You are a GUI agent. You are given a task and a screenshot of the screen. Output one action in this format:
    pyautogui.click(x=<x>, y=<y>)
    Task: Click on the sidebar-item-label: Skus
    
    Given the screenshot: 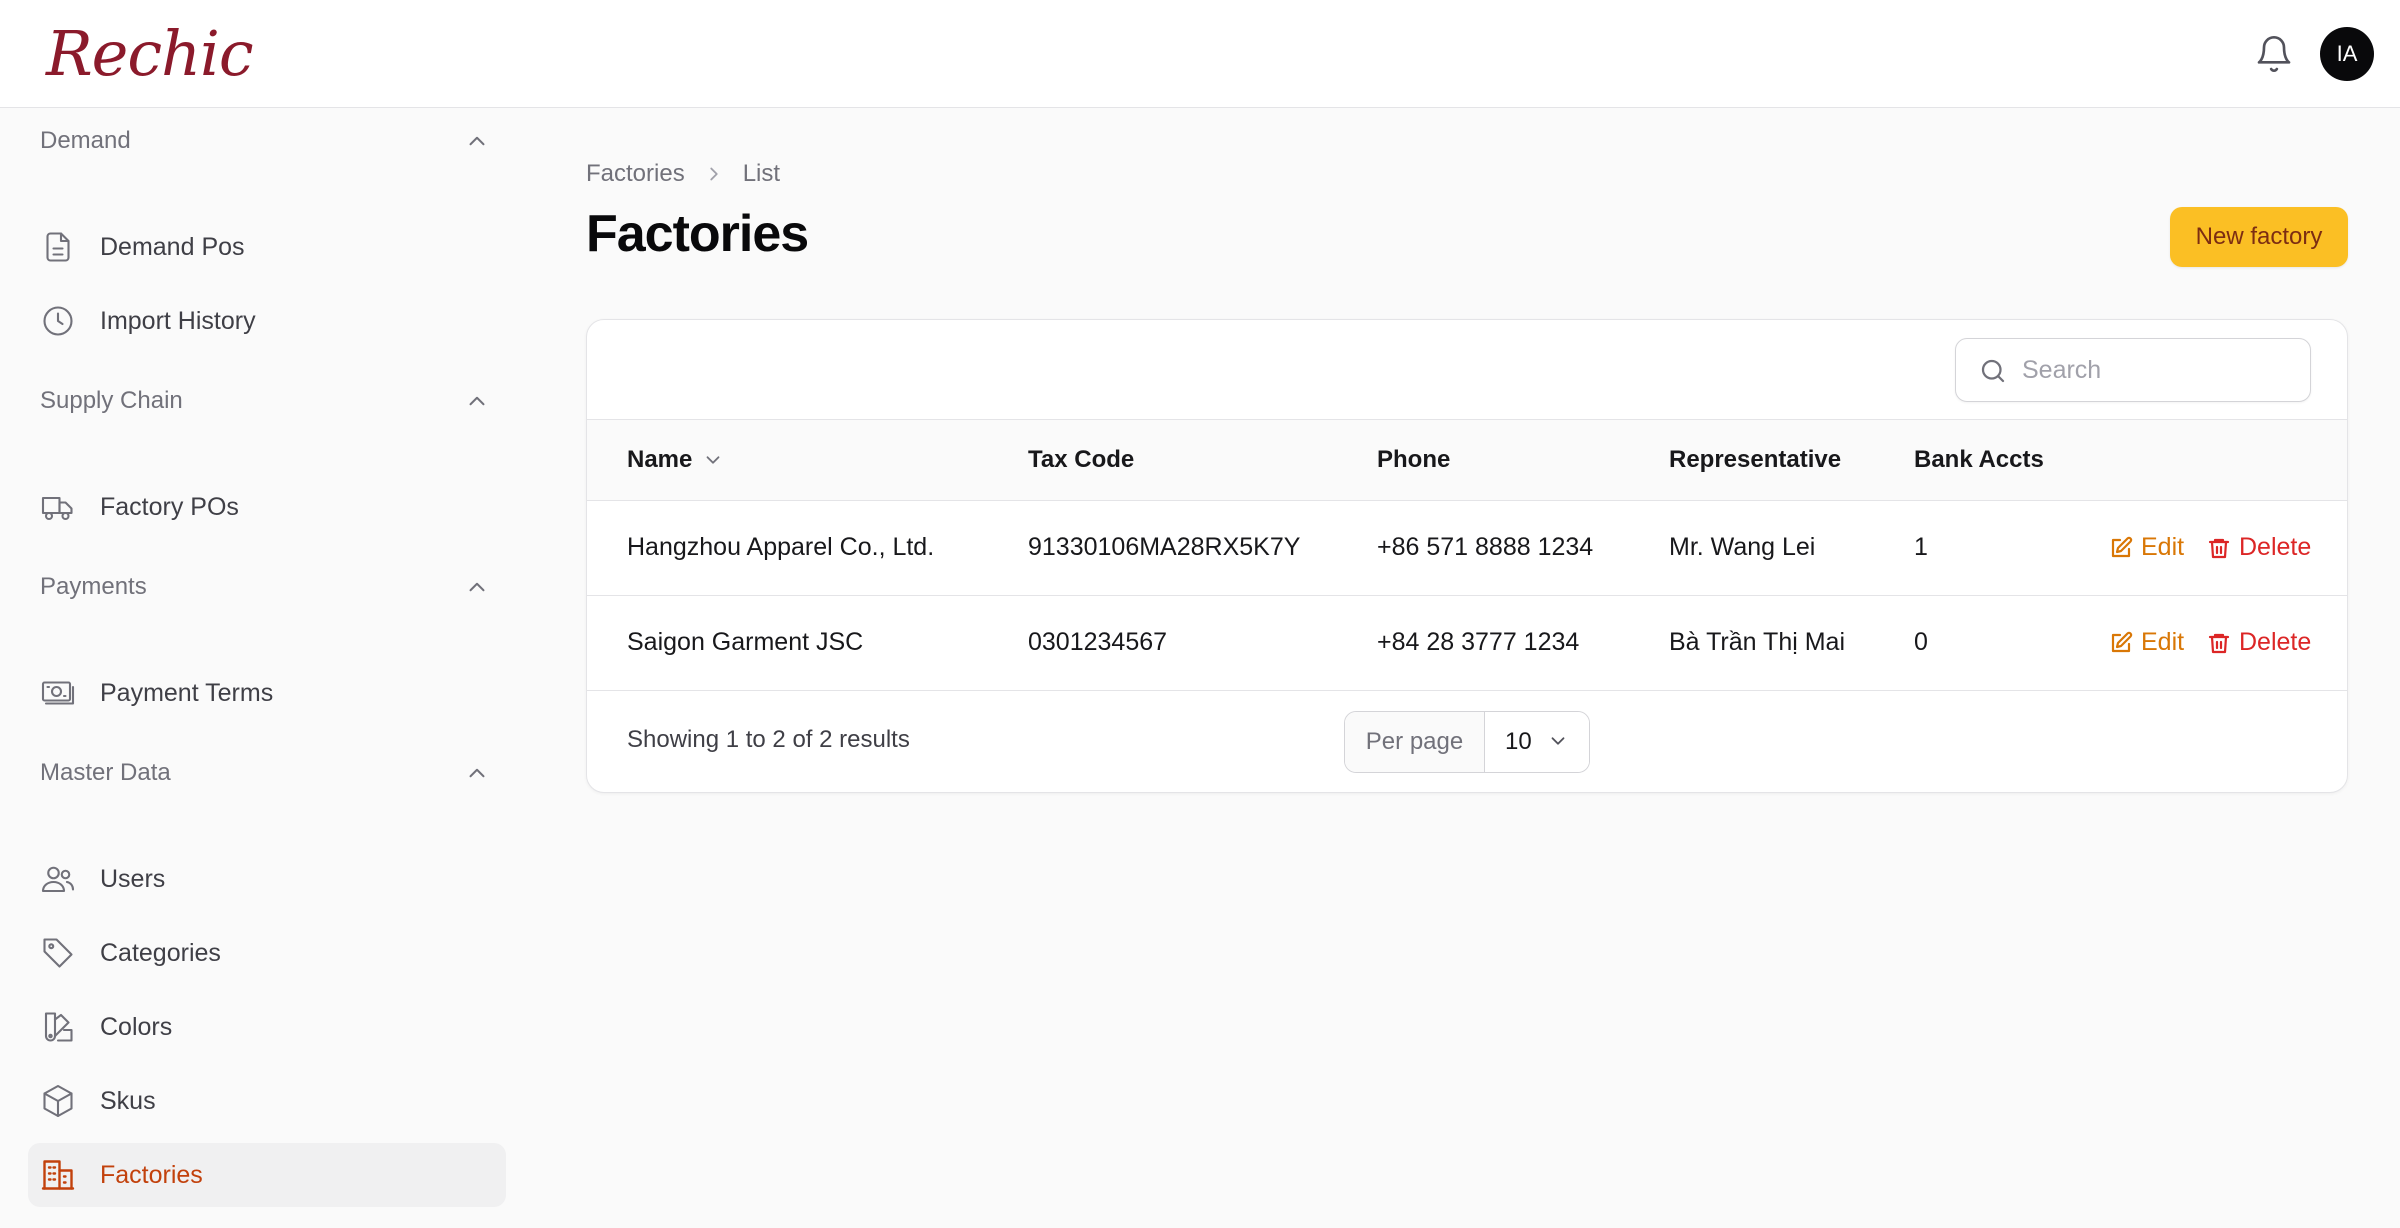 What is the action you would take?
    pyautogui.click(x=128, y=1100)
    